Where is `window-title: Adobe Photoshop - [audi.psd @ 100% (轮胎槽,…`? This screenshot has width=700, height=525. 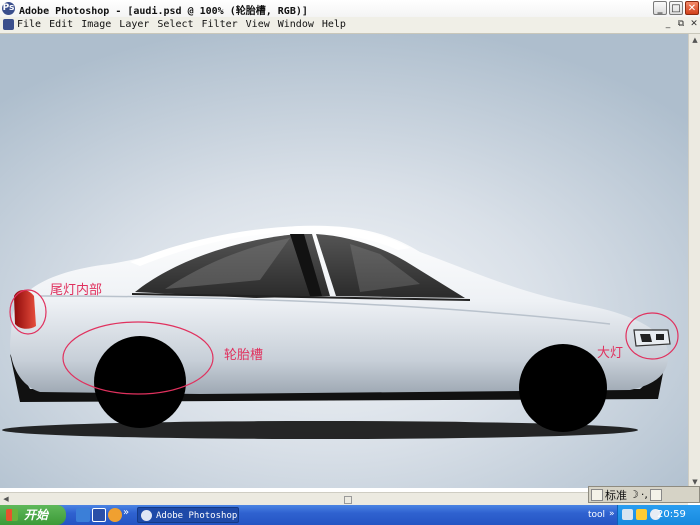
window-title: Adobe Photoshop - [audi.psd @ 100% (轮胎槽,… is located at coordinates (163, 11).